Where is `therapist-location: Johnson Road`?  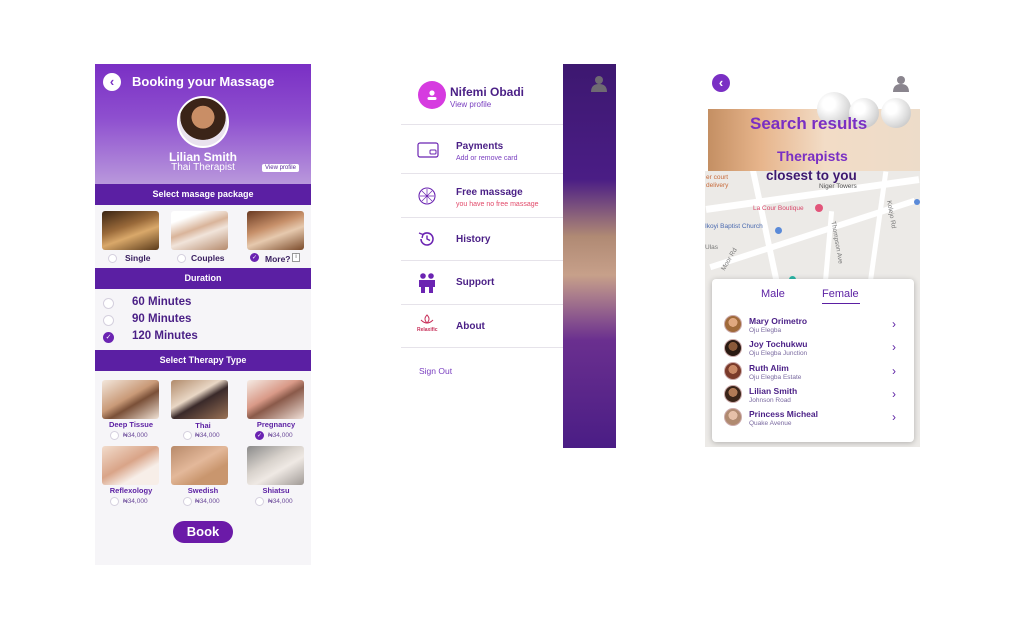 therapist-location: Johnson Road is located at coordinates (770, 400).